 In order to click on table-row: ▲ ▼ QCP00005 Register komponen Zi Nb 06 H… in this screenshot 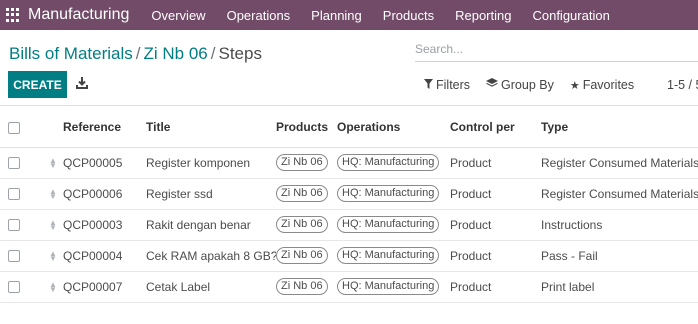, I will do `click(349, 163)`.